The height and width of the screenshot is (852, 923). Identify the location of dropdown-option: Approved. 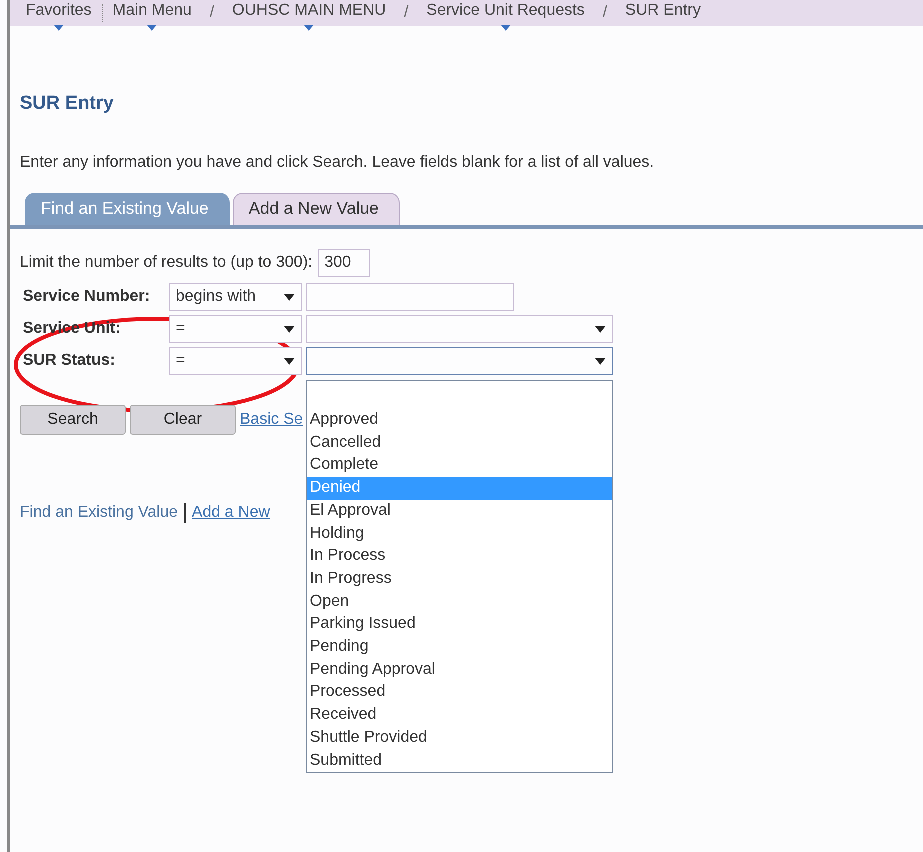
(459, 420).